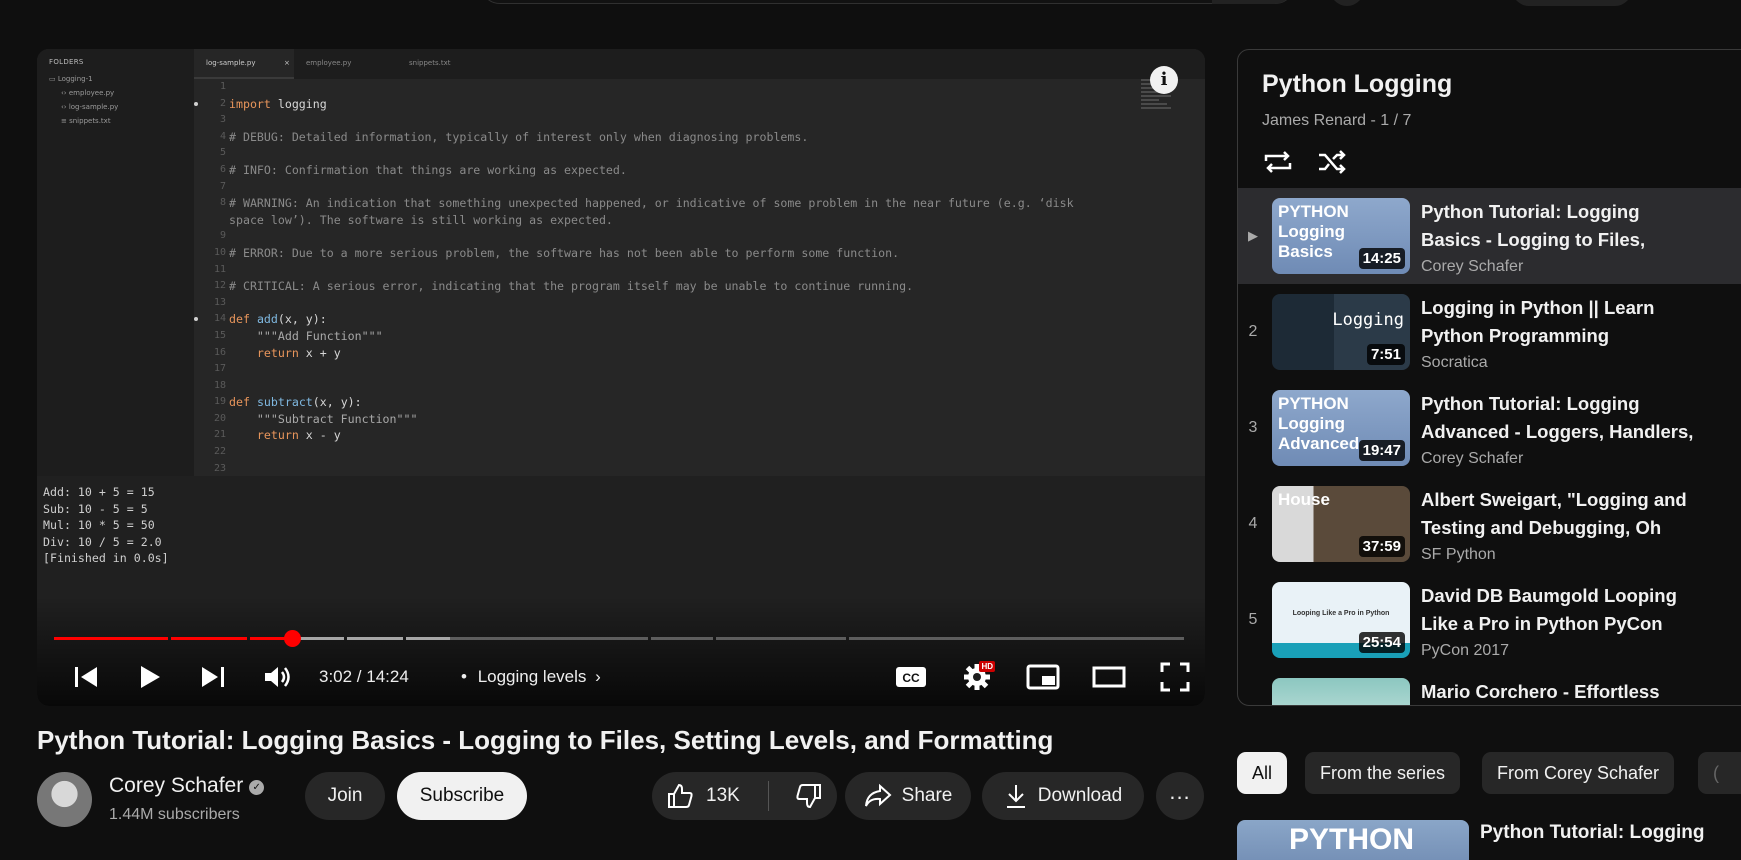  What do you see at coordinates (1489, 686) in the screenshot?
I see `playlist-item: 6 Mario Corchero - Effortless` at bounding box center [1489, 686].